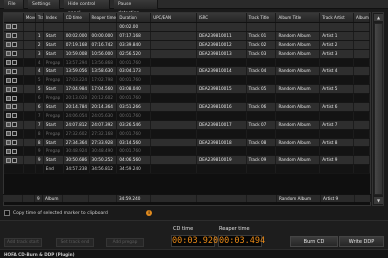 This screenshot has height=258, width=388. What do you see at coordinates (262, 71) in the screenshot?
I see `cell-track-title: Track 04` at bounding box center [262, 71].